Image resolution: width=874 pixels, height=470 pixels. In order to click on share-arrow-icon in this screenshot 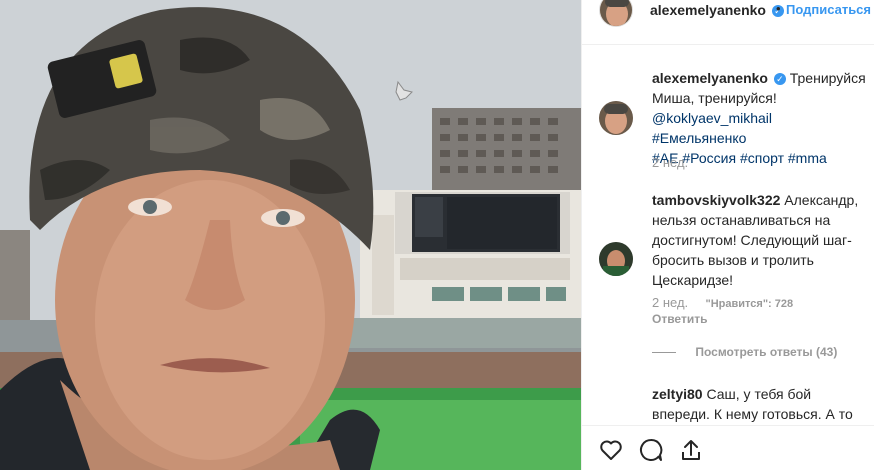, I will do `click(691, 450)`.